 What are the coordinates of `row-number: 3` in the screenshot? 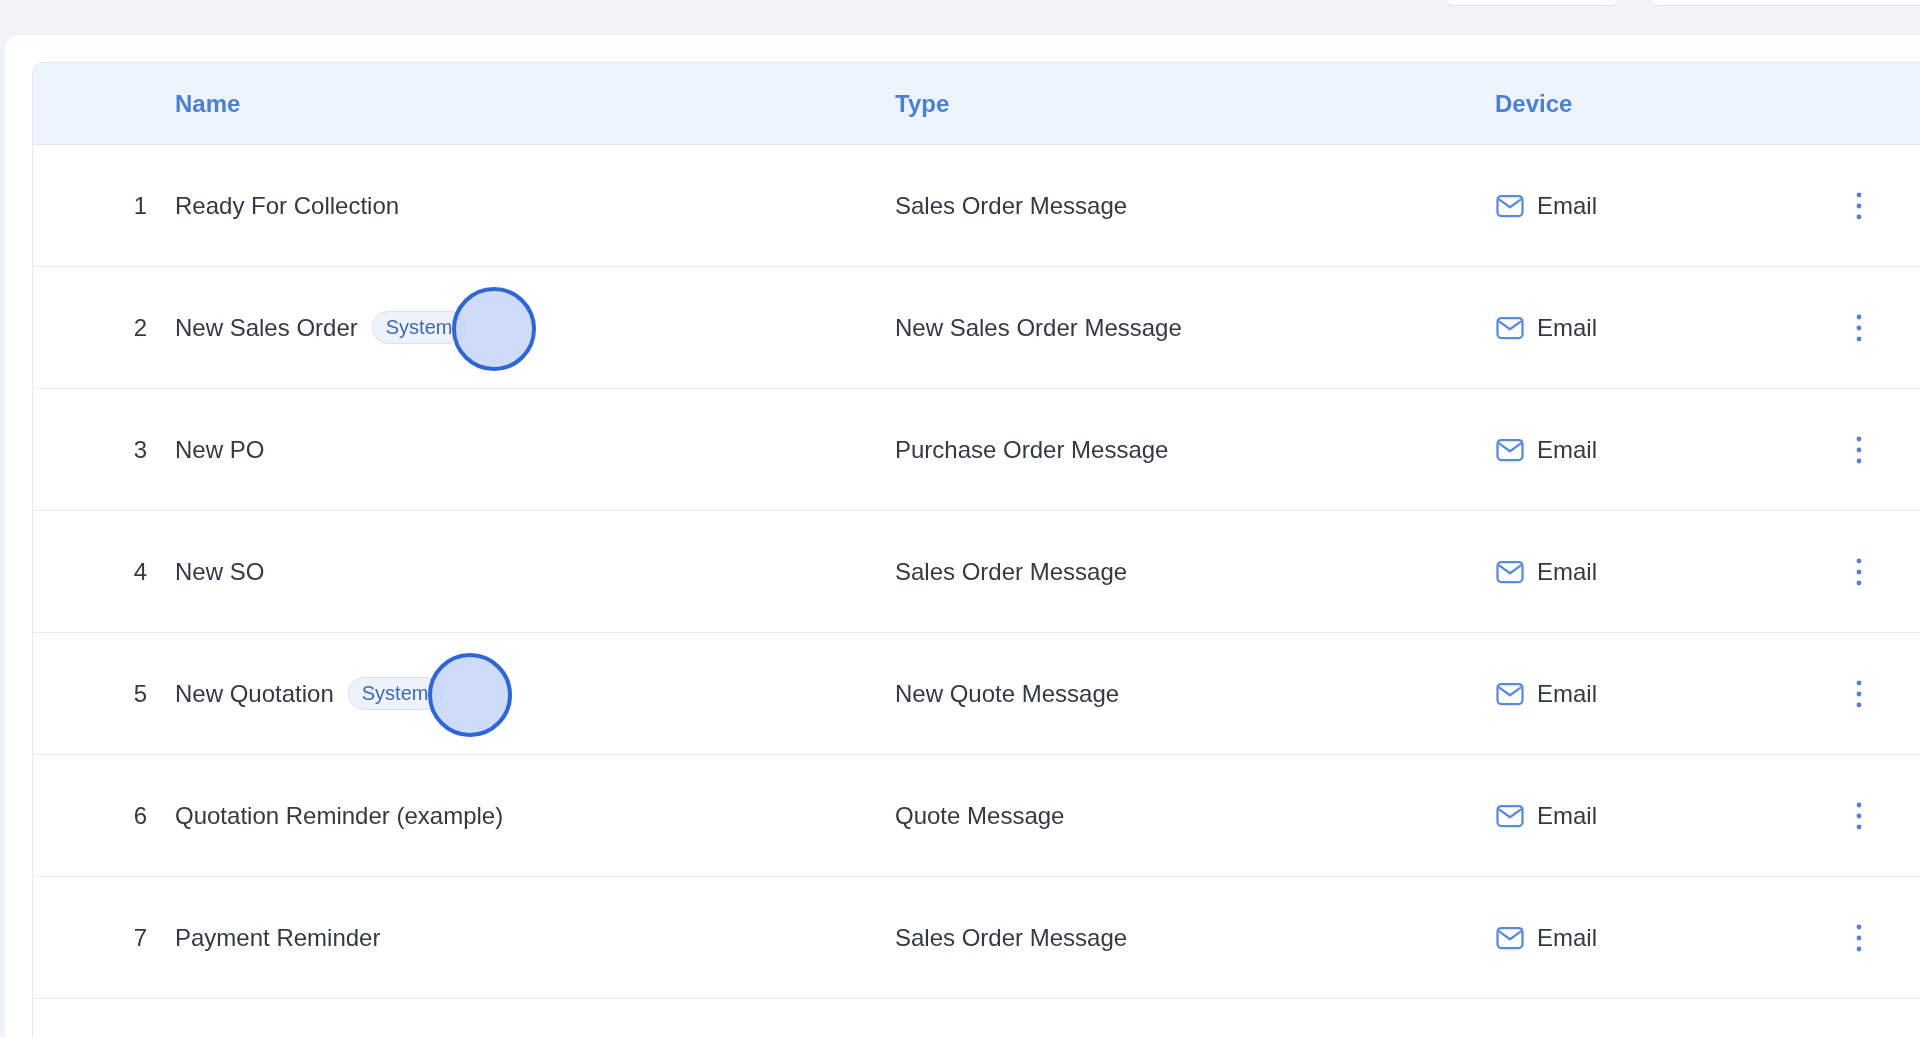 It's located at (140, 449).